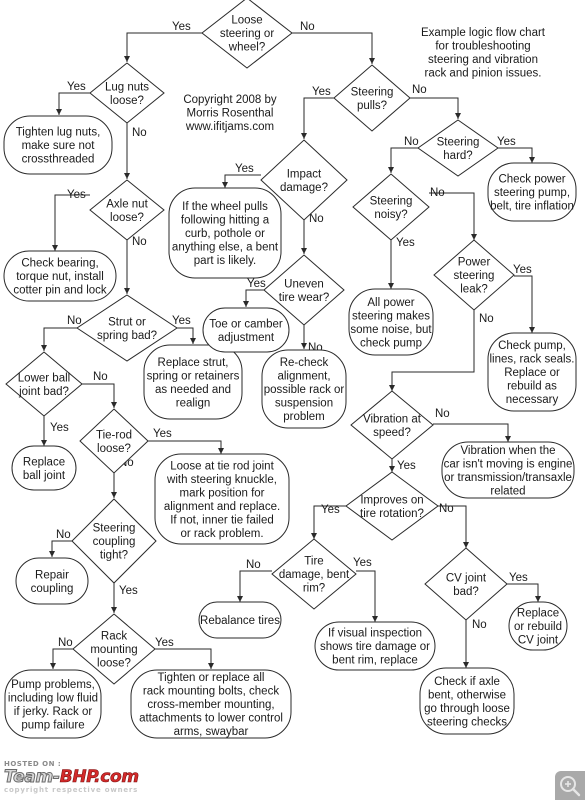  Describe the element at coordinates (193, 403) in the screenshot. I see `node-text-line: realign` at that location.